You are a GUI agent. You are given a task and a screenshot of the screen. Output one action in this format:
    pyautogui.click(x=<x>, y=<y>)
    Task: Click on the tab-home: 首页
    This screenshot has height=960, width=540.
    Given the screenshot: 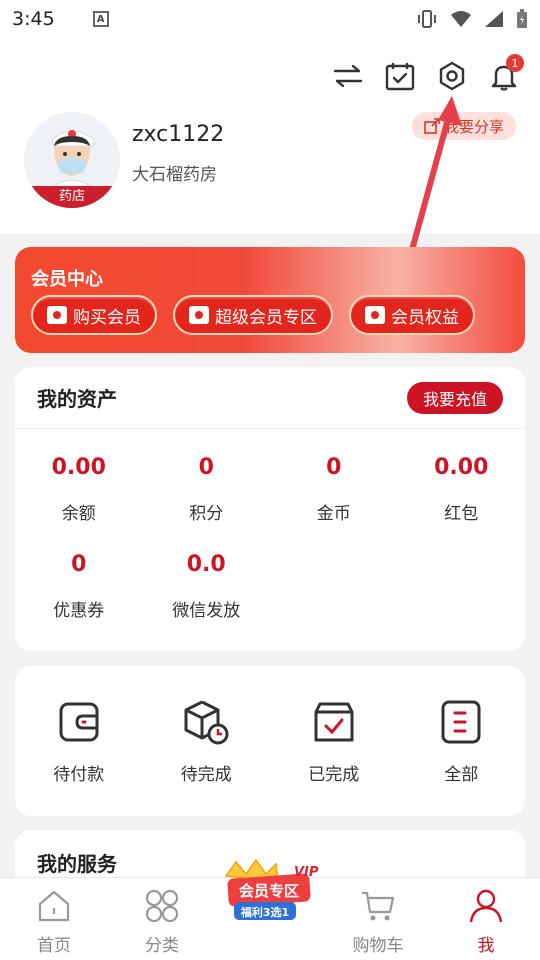 What is the action you would take?
    pyautogui.click(x=54, y=919)
    